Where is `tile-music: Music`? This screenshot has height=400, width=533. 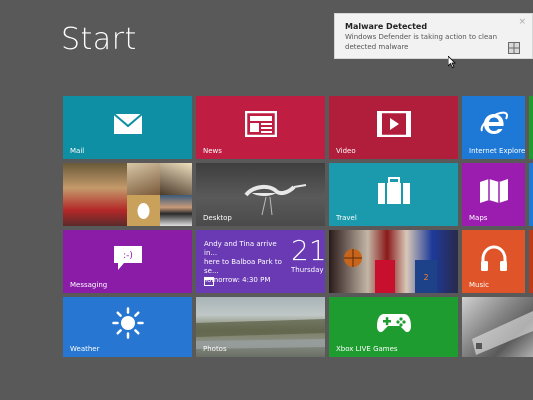 tile-music: Music is located at coordinates (493, 261).